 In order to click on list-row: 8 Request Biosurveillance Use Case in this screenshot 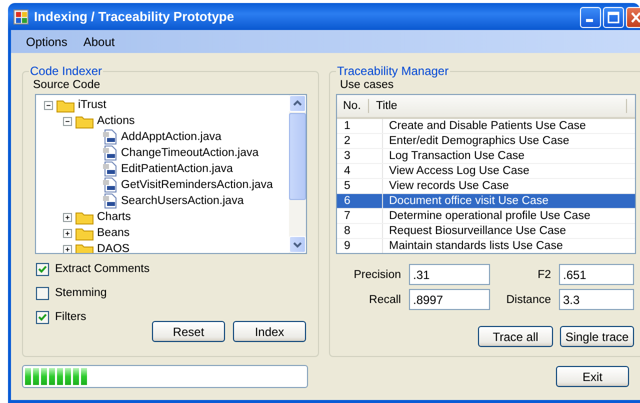, I will do `click(486, 231)`.